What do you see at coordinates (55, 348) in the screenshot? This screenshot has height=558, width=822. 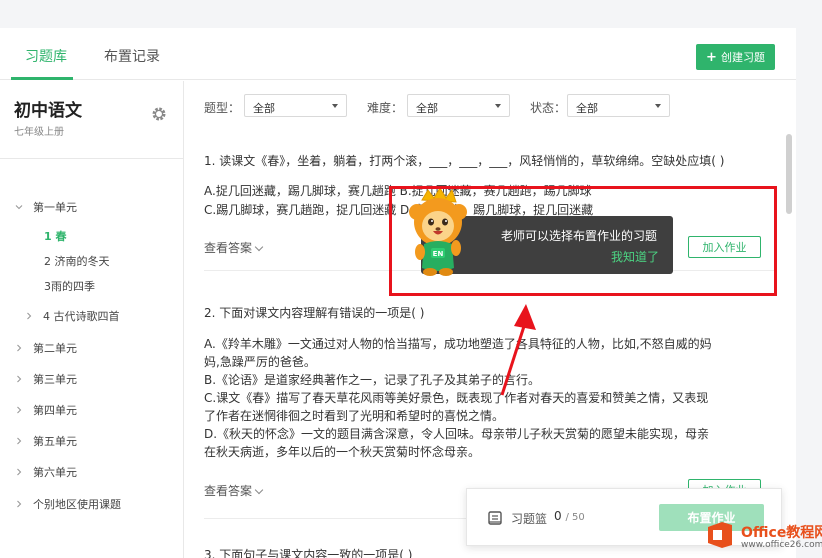 I see `sidebar-item-label: 第二单元` at bounding box center [55, 348].